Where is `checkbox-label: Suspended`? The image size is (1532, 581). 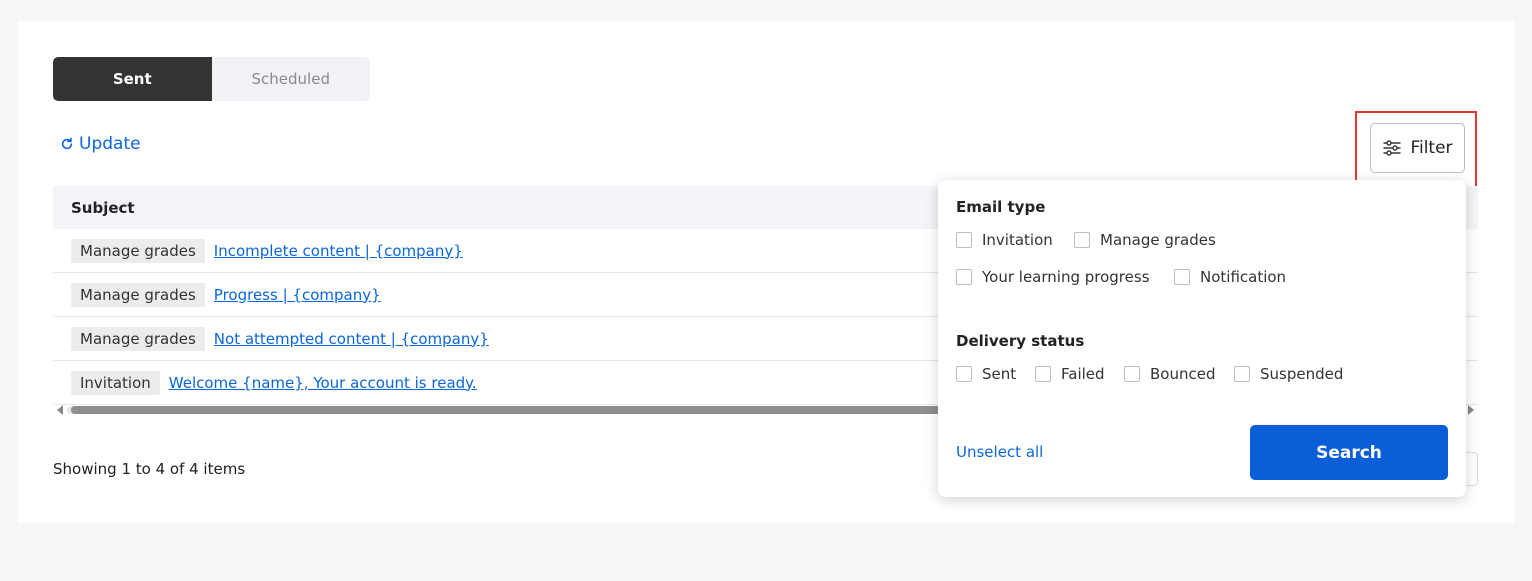
checkbox-label: Suspended is located at coordinates (1302, 374).